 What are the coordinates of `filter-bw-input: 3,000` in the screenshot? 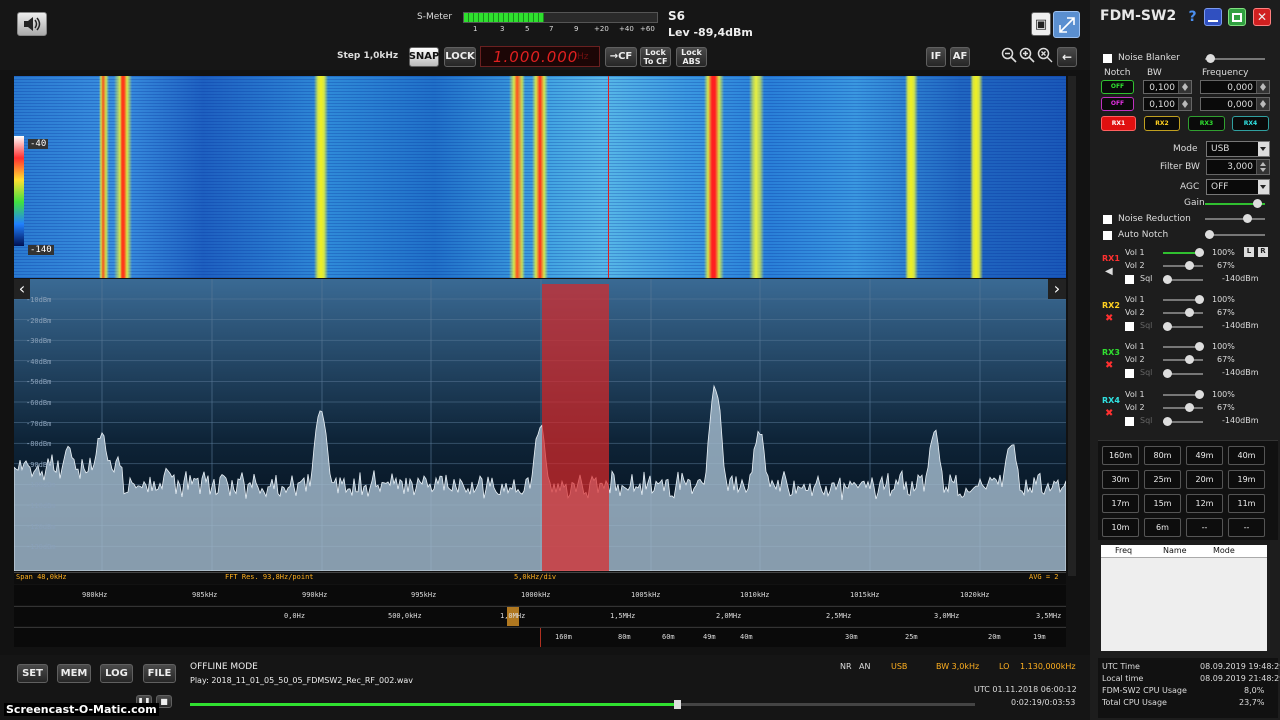 It's located at (1238, 167).